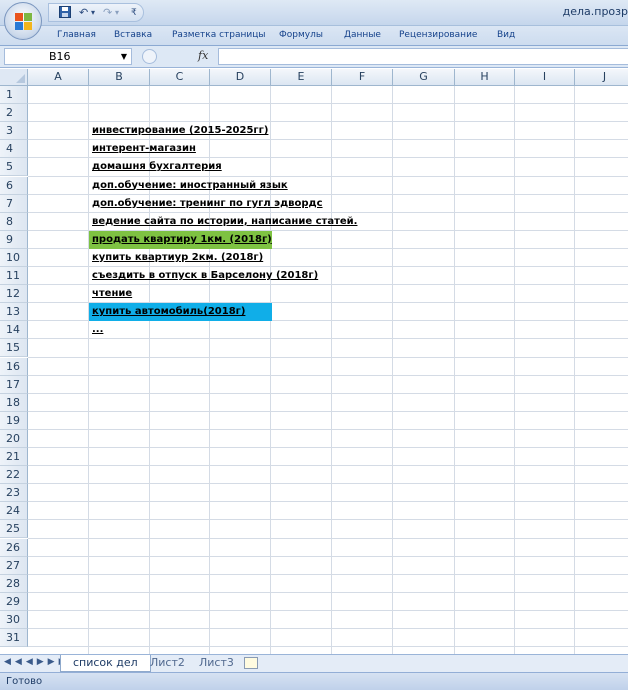 The width and height of the screenshot is (628, 690). I want to click on customize-qat-icon: ₹, so click(134, 13).